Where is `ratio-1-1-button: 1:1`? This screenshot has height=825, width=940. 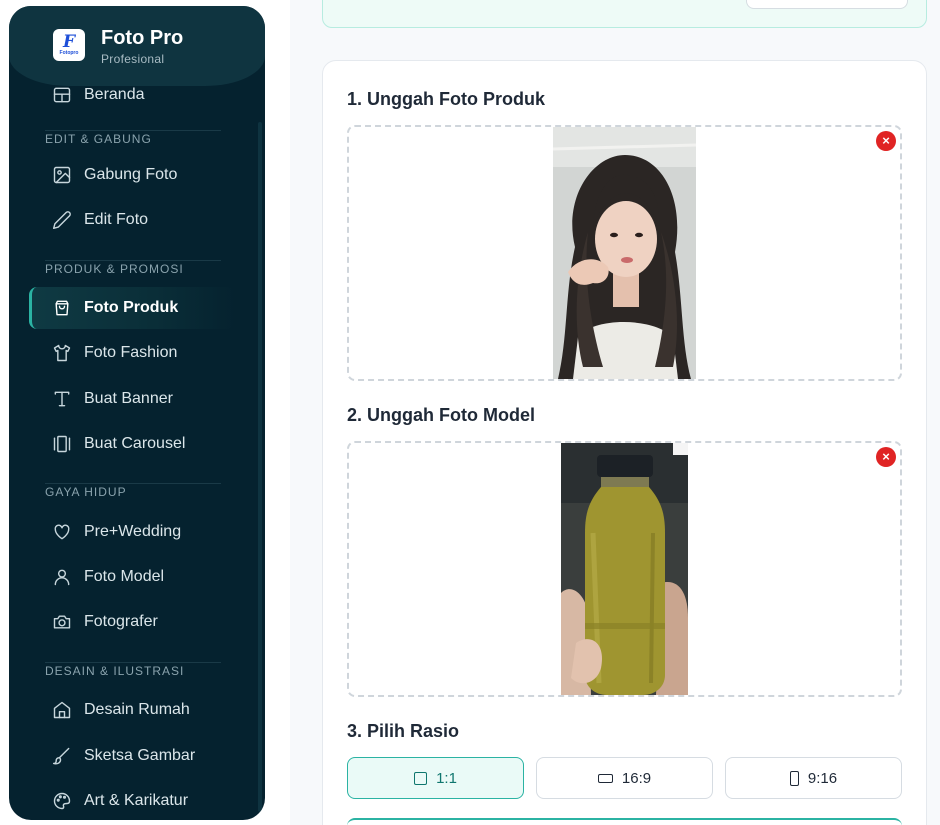
ratio-1-1-button: 1:1 is located at coordinates (435, 778).